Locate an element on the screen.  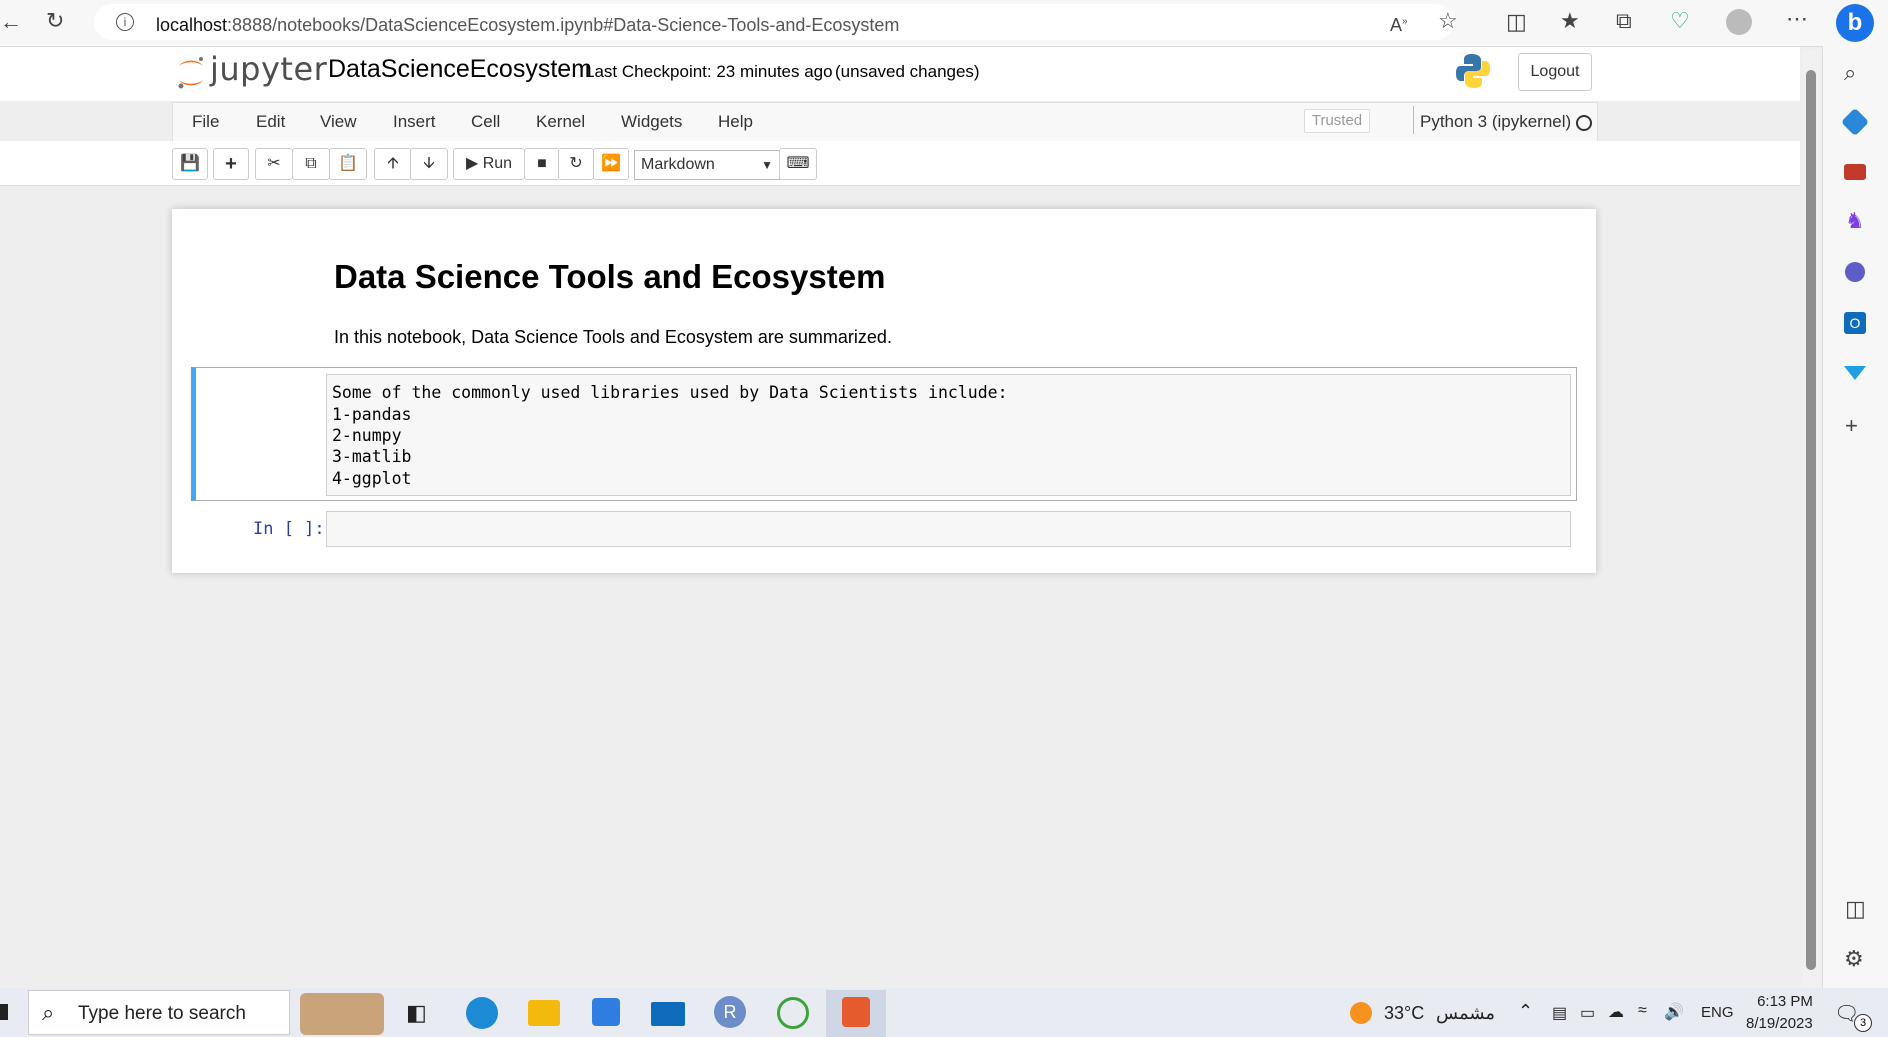
app-loading-icon is located at coordinates (793, 1013).